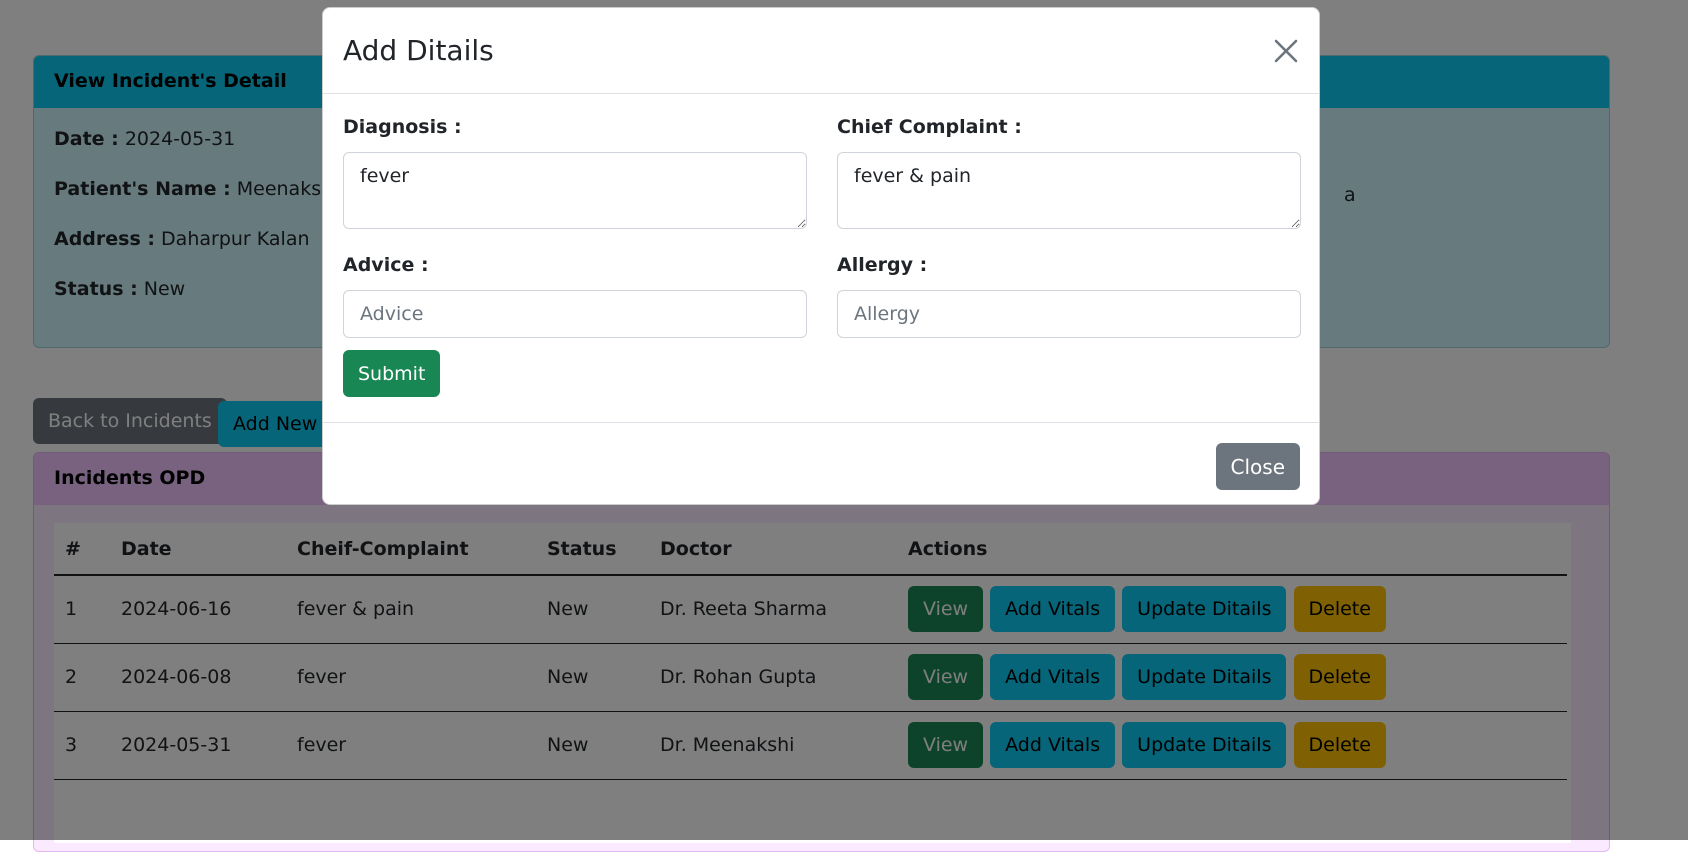  Describe the element at coordinates (402, 127) in the screenshot. I see `diagnosis-label: Diagnosis :` at that location.